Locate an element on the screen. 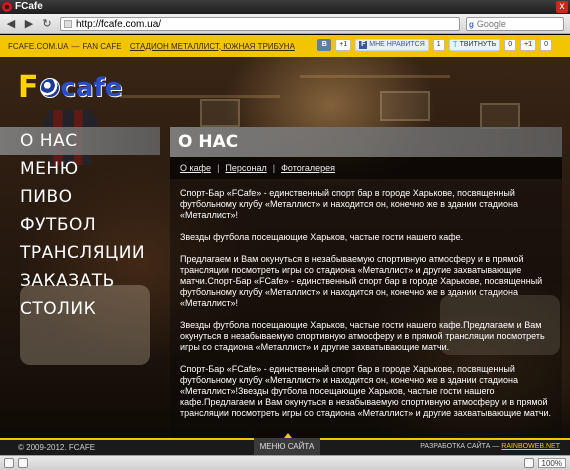 This screenshot has height=470, width=570. zoom-level: 100% is located at coordinates (551, 463).